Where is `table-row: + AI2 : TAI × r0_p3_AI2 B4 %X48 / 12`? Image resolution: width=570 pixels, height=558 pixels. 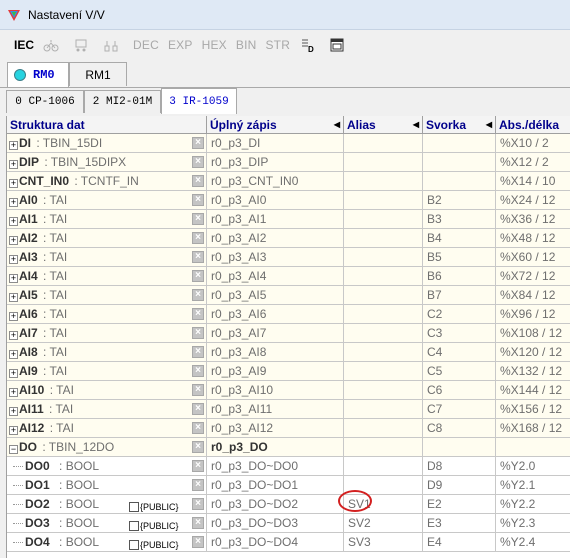
table-row: + AI2 : TAI × r0_p3_AI2 B4 %X48 / 12 is located at coordinates (288, 238).